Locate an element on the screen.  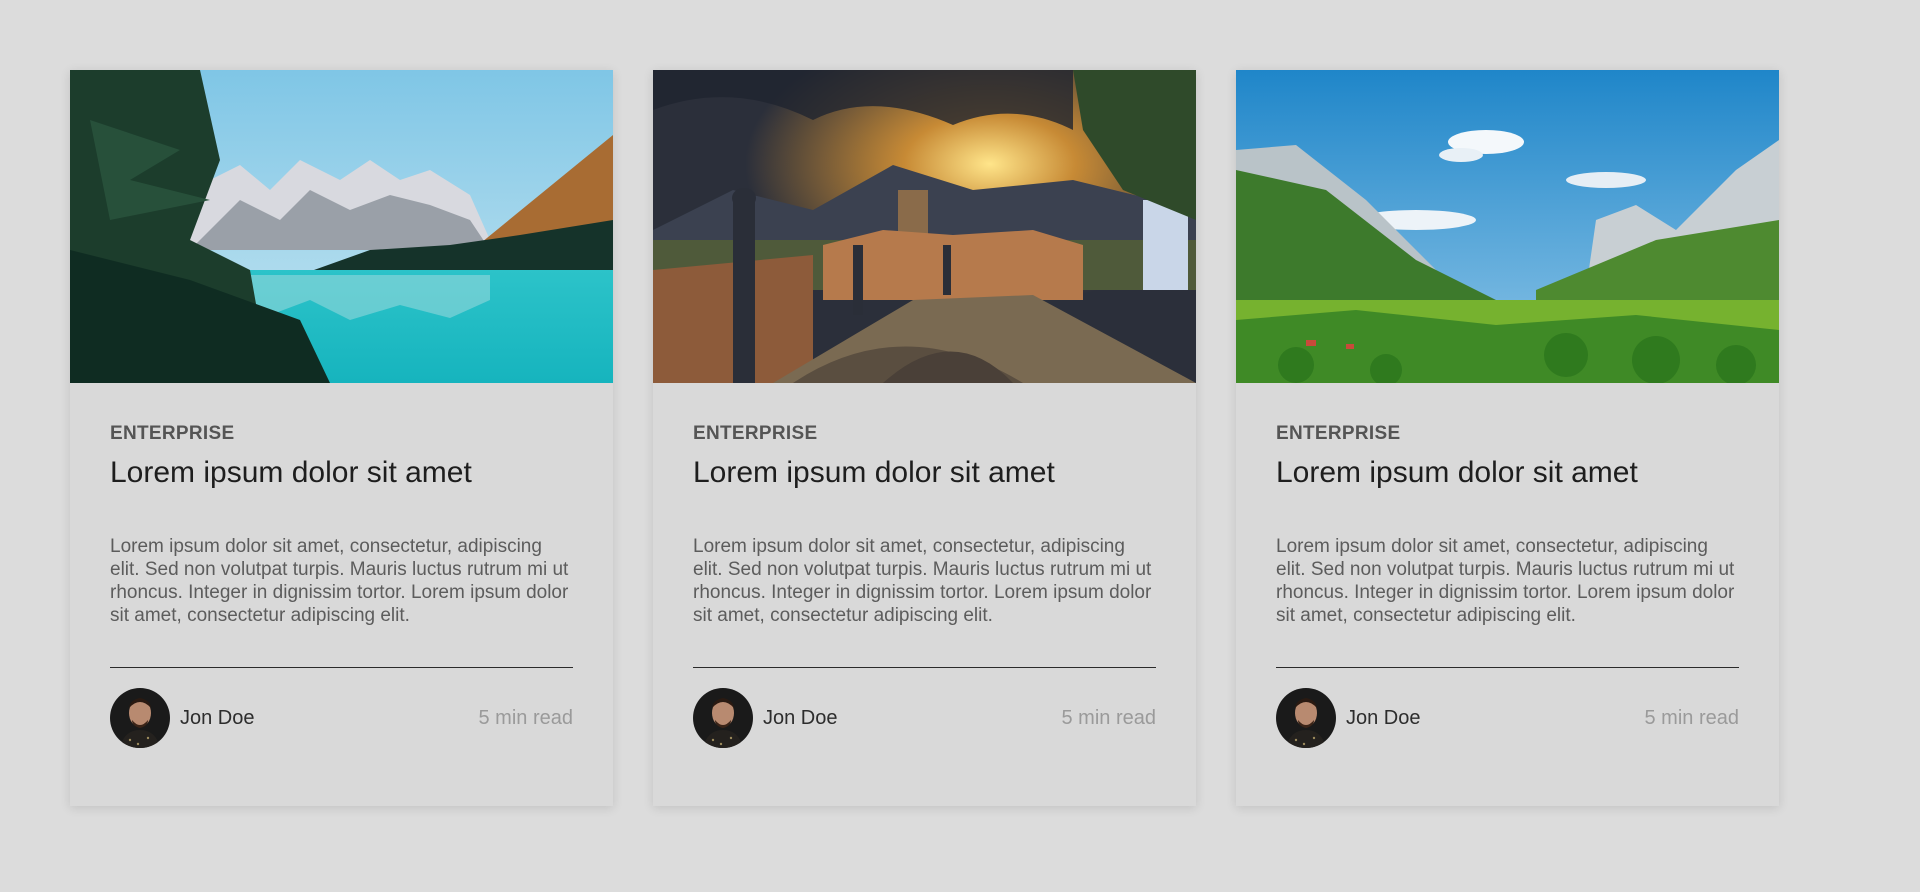
card-image-alpine-valley is located at coordinates (1507, 226).